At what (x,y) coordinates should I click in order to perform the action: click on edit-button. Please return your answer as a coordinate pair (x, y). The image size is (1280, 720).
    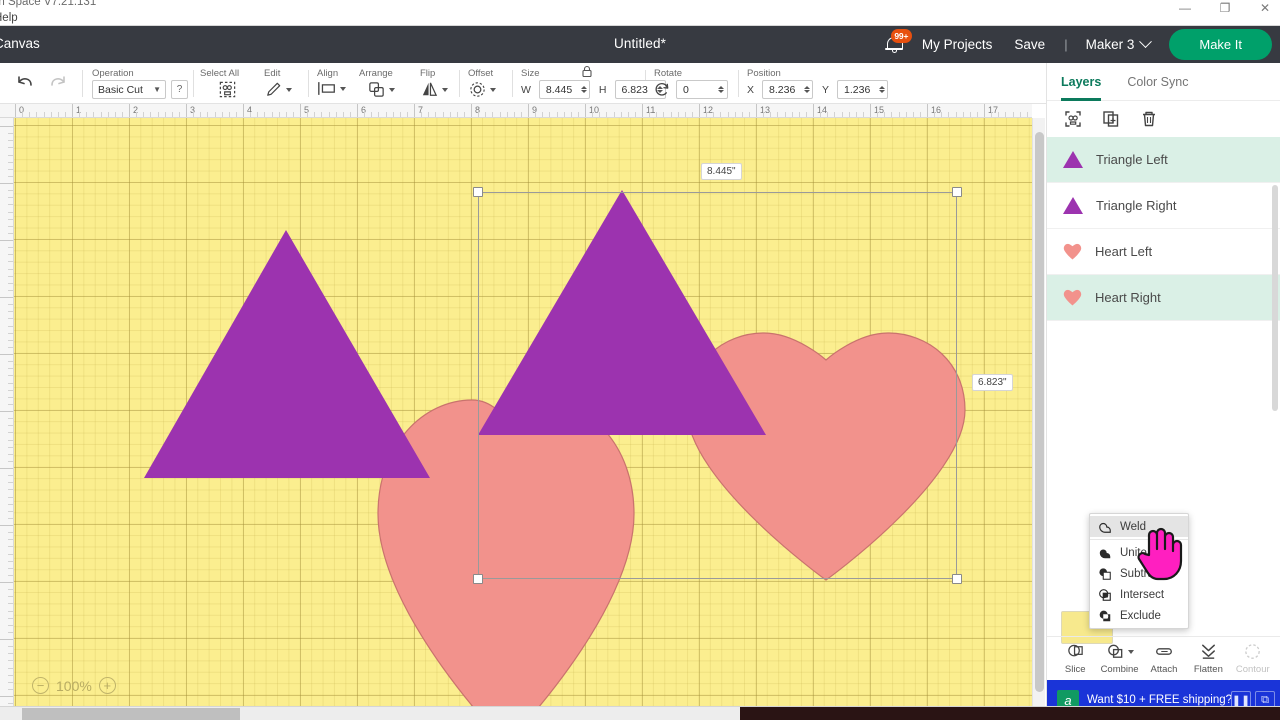
    Looking at the image, I should click on (278, 89).